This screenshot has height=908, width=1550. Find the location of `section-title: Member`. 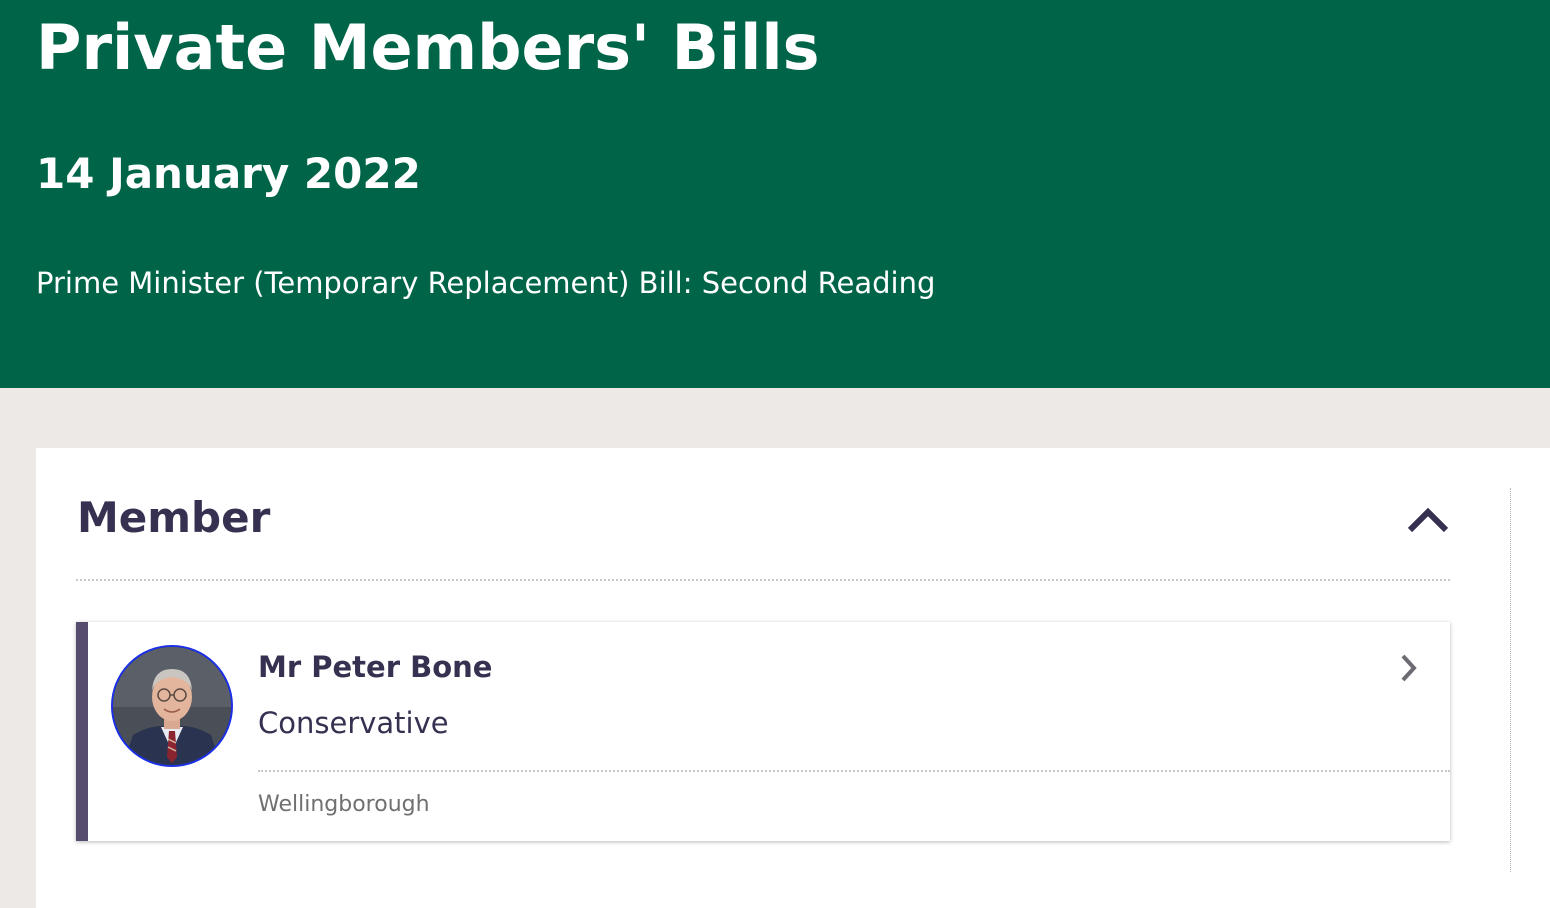

section-title: Member is located at coordinates (174, 517).